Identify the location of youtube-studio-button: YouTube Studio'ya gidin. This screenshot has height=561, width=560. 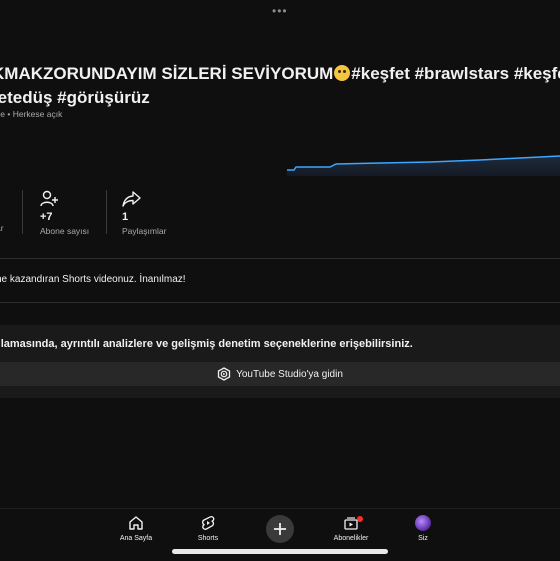
(280, 374).